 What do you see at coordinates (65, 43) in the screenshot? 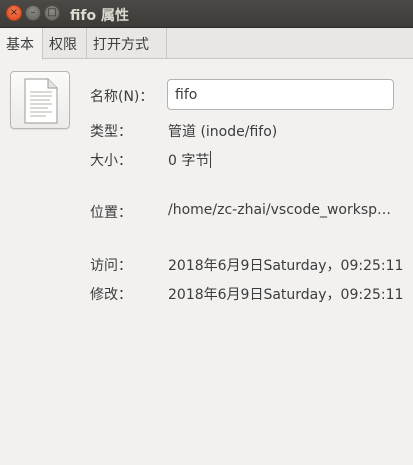
I see `tab-permissions: 权限` at bounding box center [65, 43].